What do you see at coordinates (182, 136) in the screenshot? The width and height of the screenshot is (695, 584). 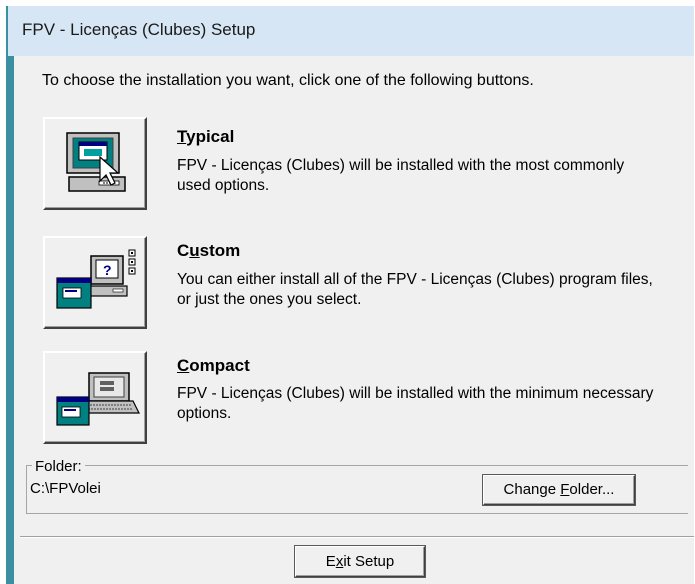 I see `typical-mnemonic: T` at bounding box center [182, 136].